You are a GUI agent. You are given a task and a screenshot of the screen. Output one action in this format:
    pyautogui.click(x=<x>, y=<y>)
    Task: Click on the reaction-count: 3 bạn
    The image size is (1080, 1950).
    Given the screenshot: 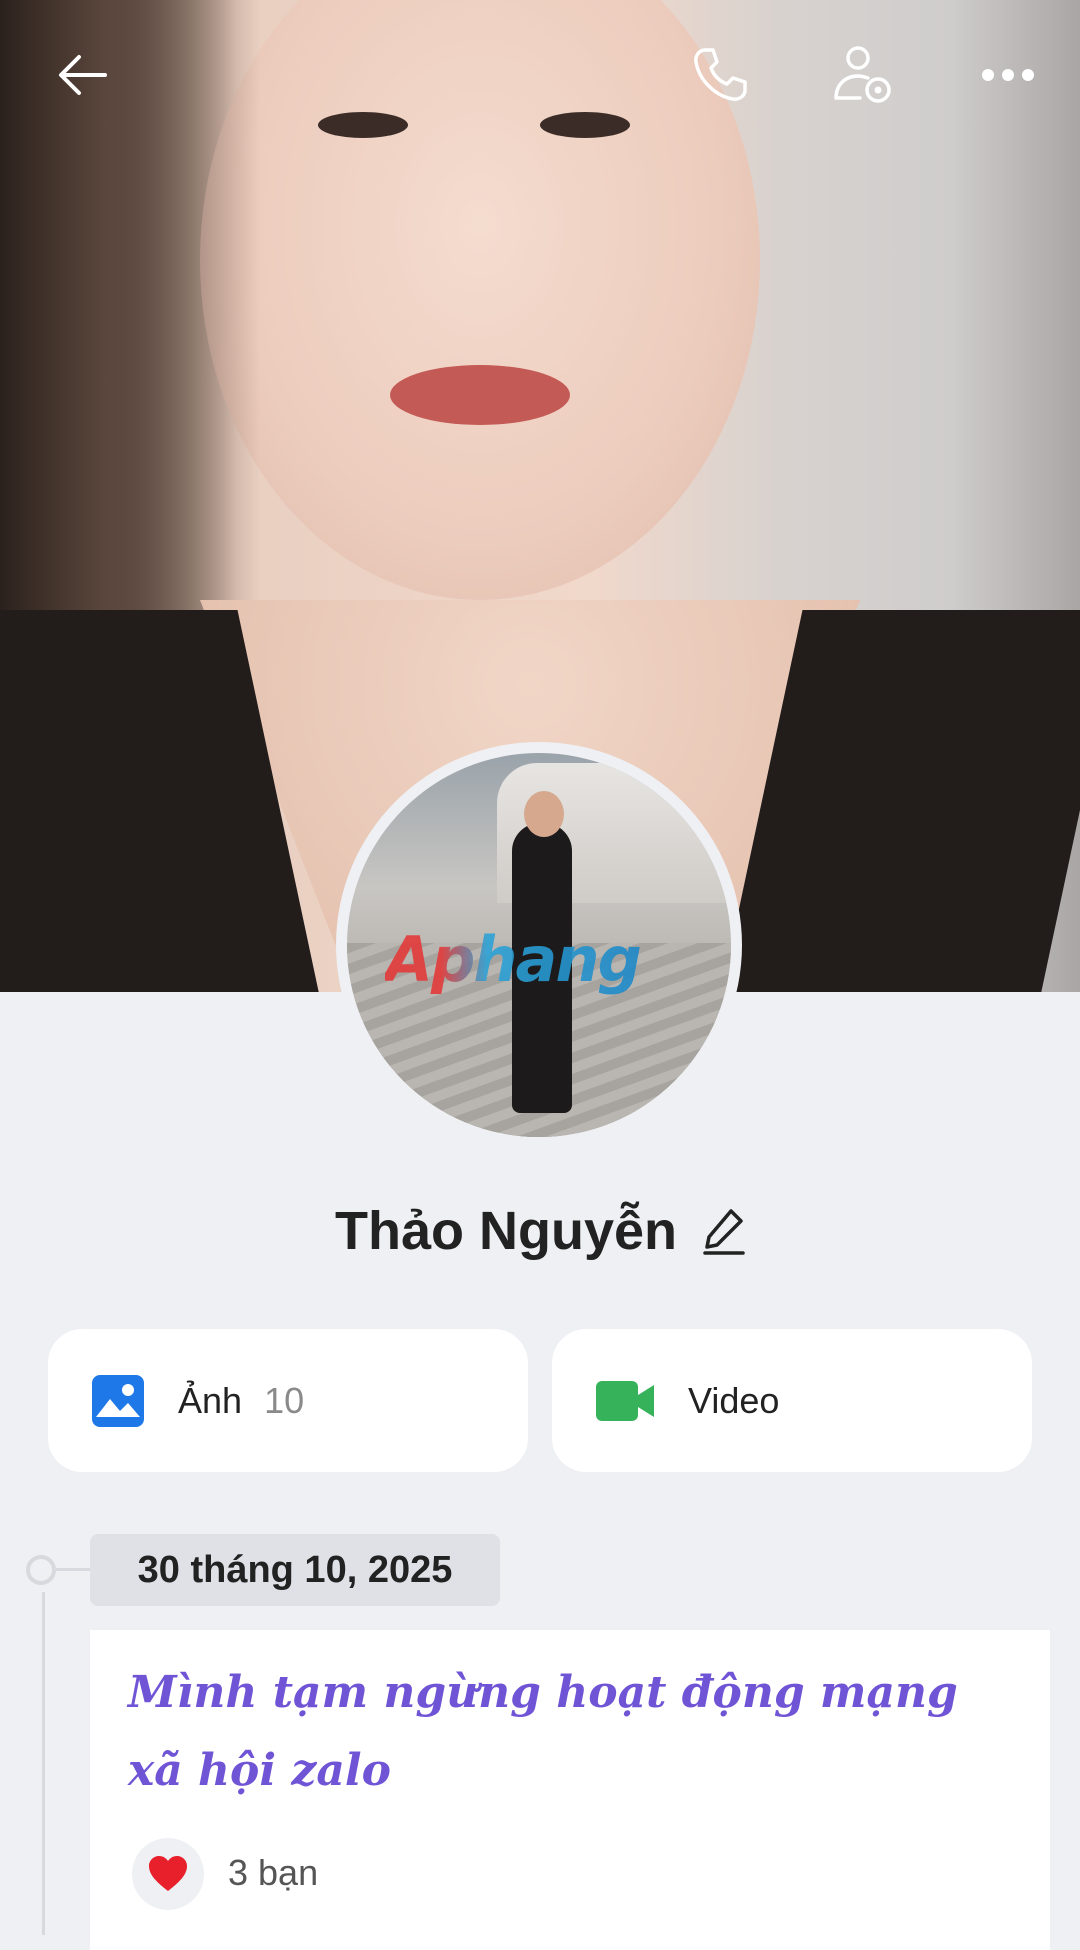 What is the action you would take?
    pyautogui.click(x=273, y=1873)
    